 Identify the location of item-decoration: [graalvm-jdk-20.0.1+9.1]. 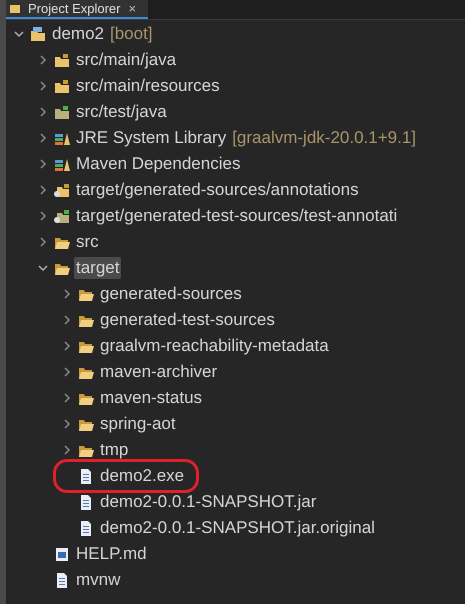
(324, 138).